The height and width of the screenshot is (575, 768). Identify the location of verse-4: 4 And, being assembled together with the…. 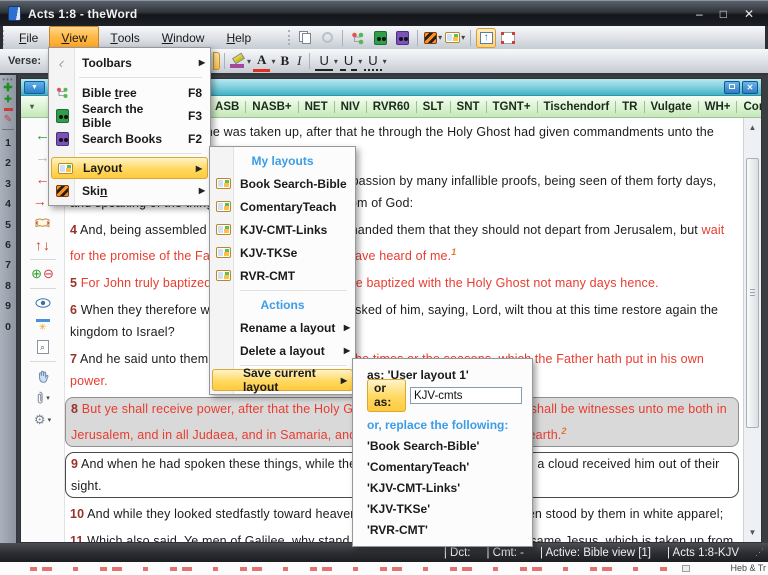
(403, 243).